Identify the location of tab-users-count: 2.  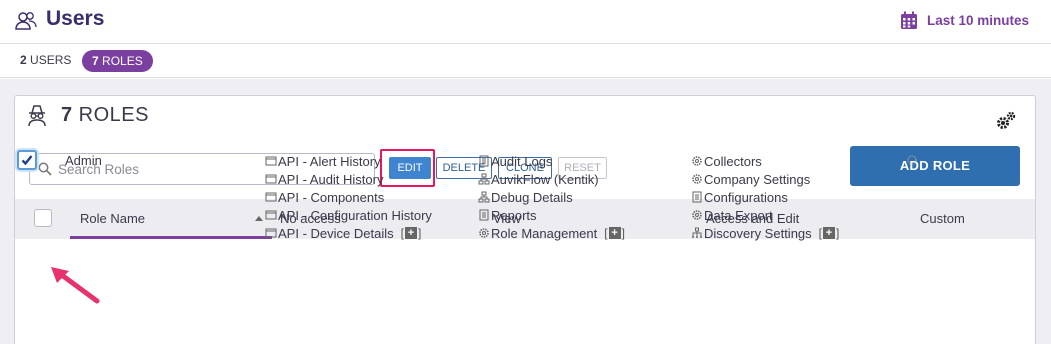
(23, 60).